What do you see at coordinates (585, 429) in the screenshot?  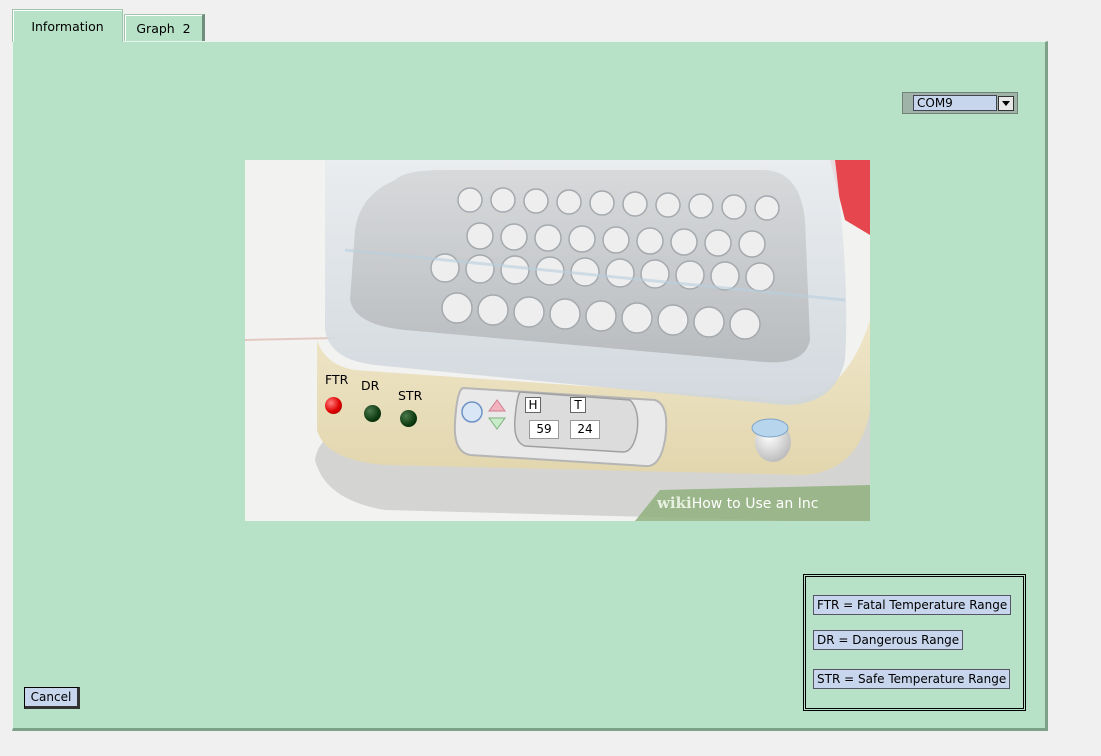 I see `temperature-value: 24` at bounding box center [585, 429].